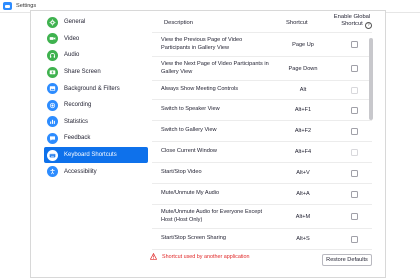 The width and height of the screenshot is (420, 280). Describe the element at coordinates (7, 6) in the screenshot. I see `zoom-app-icon` at that location.